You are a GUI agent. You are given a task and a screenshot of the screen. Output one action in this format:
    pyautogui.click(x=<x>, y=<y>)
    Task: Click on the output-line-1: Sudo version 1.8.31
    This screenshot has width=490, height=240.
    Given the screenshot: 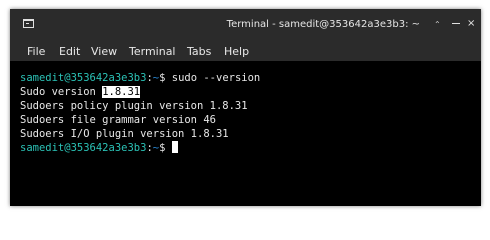 What is the action you would take?
    pyautogui.click(x=80, y=92)
    